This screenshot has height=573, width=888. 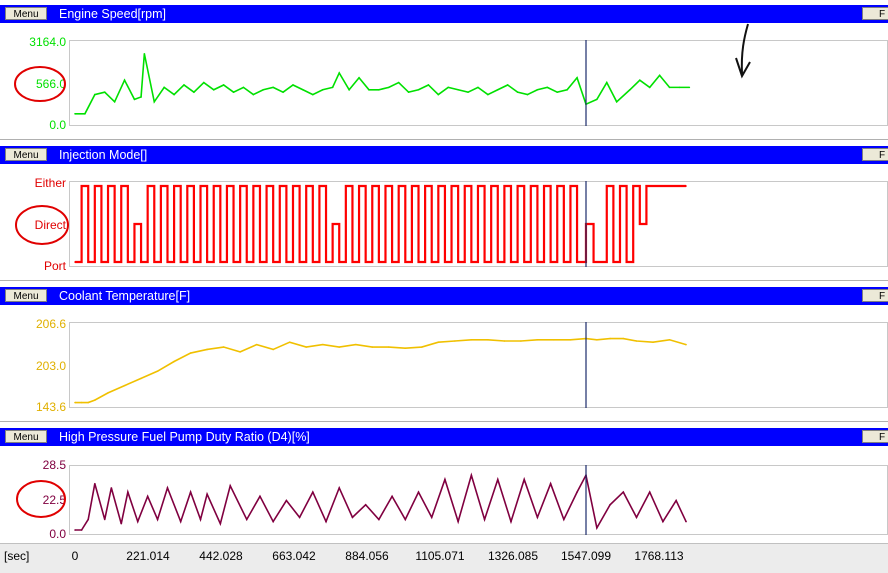 What do you see at coordinates (50, 366) in the screenshot?
I see `y-tick-label: 203.0` at bounding box center [50, 366].